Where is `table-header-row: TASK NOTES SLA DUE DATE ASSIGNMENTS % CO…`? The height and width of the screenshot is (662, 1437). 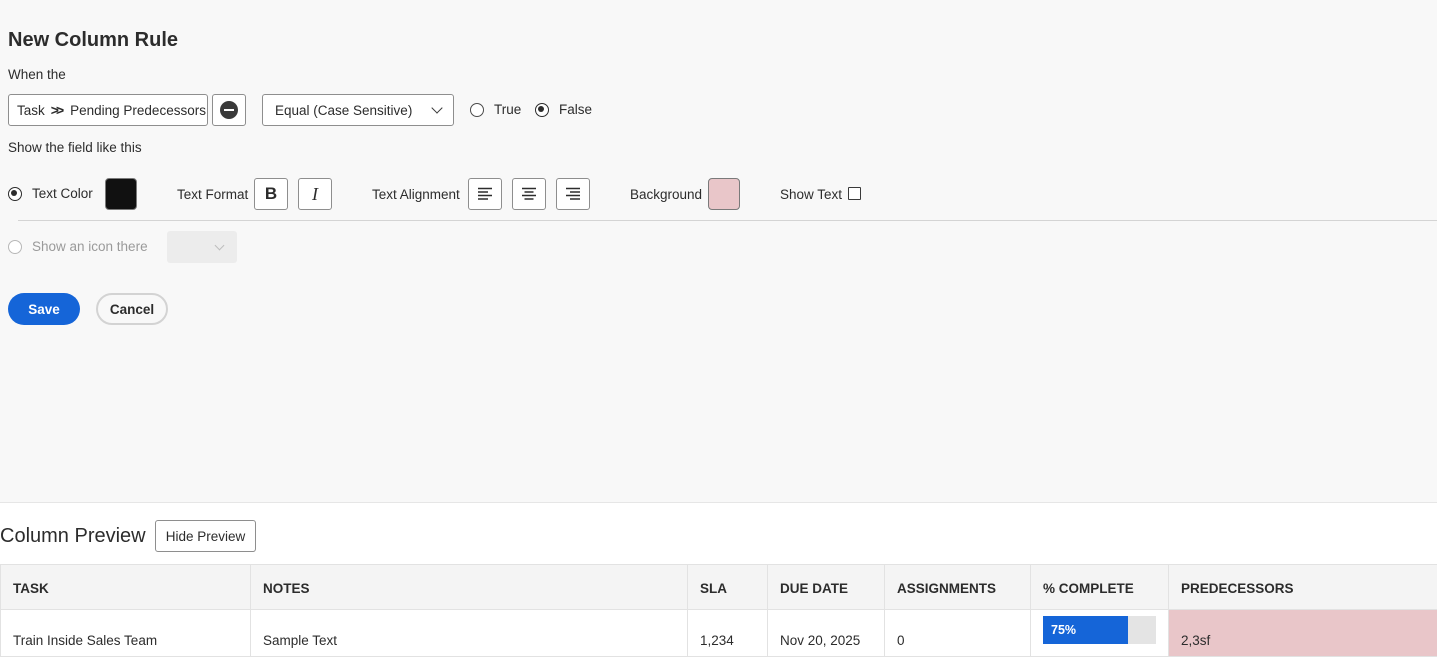 table-header-row: TASK NOTES SLA DUE DATE ASSIGNMENTS % CO… is located at coordinates (718, 587).